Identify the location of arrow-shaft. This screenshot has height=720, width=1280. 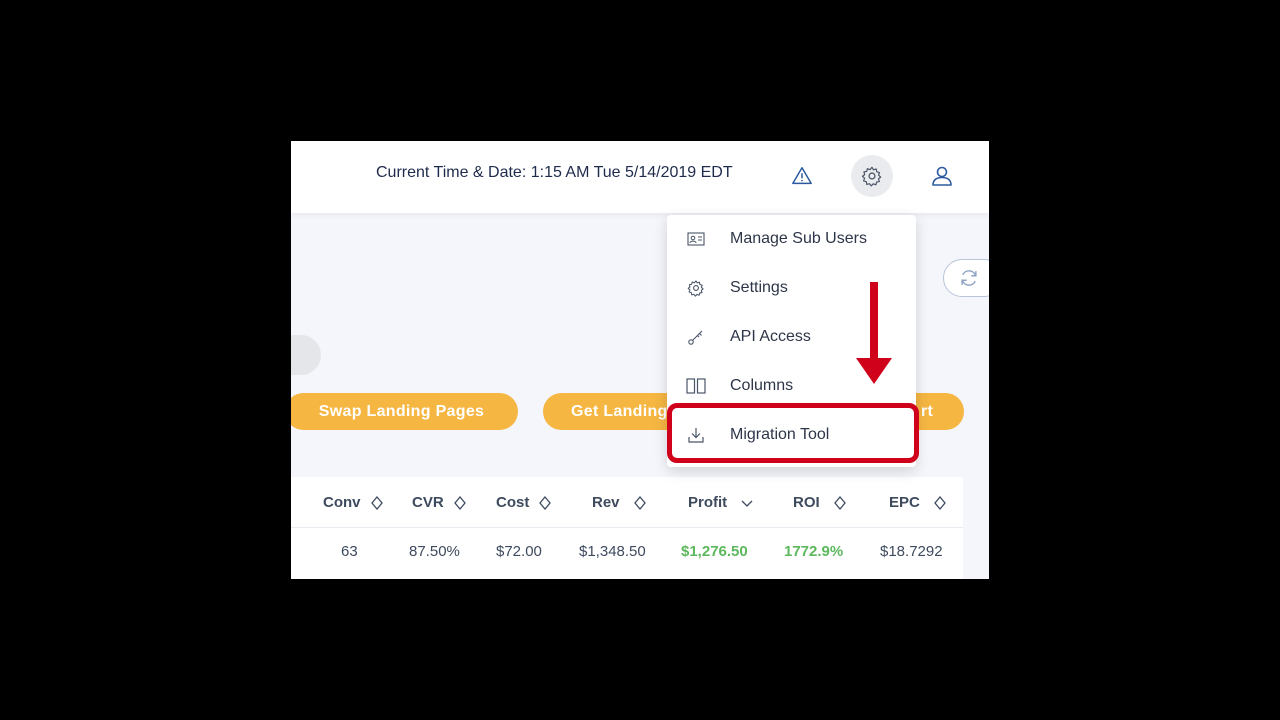
(874, 321).